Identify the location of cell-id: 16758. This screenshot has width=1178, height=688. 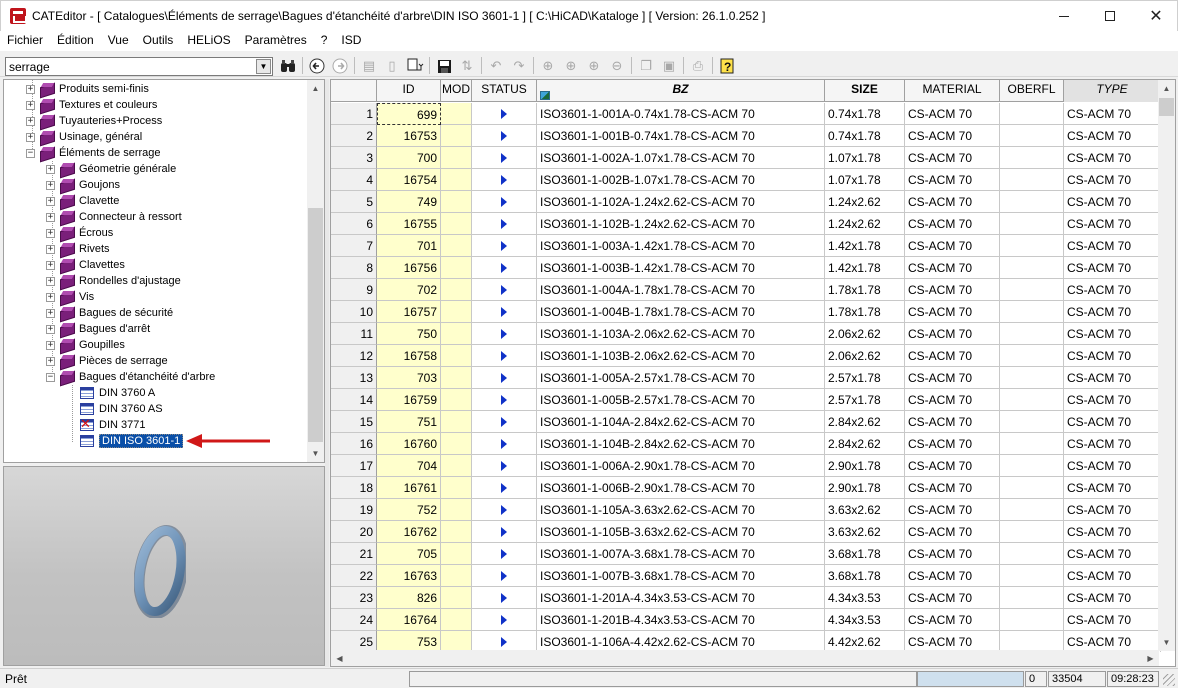
(409, 356).